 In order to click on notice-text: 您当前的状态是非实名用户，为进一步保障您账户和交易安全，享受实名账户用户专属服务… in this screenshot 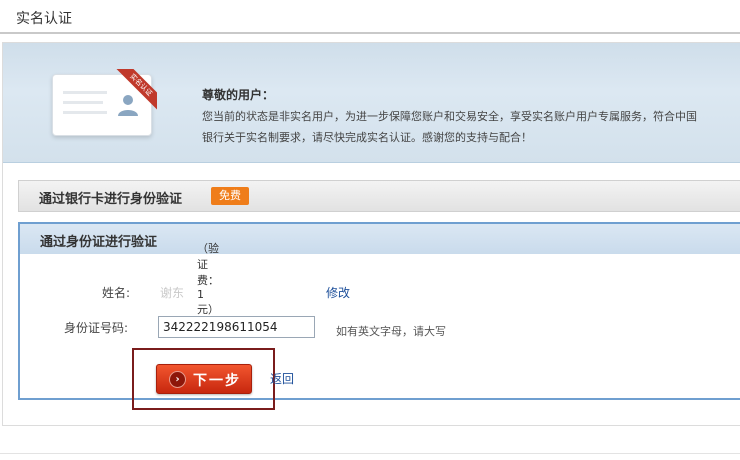, I will do `click(471, 127)`.